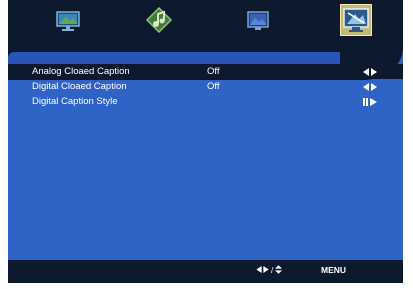 This screenshot has width=413, height=289. Describe the element at coordinates (370, 102) in the screenshot. I see `enter-arrow-icon` at that location.